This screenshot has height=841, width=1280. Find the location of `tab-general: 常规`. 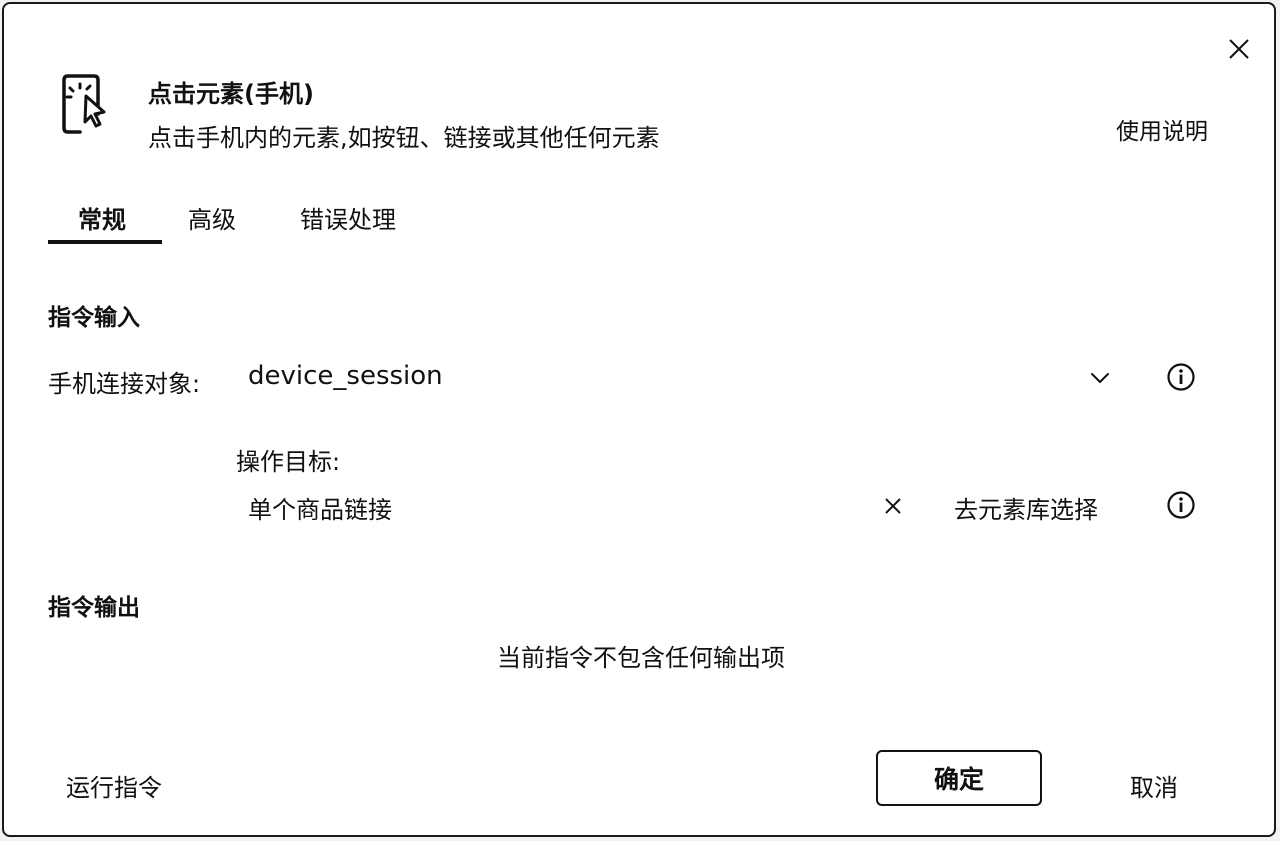

tab-general: 常规 is located at coordinates (102, 217).